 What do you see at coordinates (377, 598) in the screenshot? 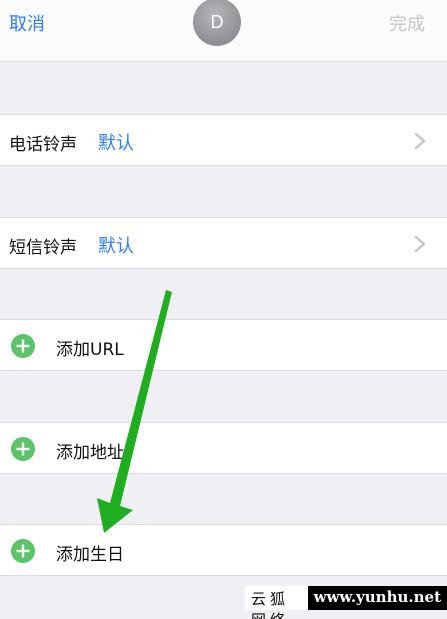
I see `watermark-site-url: www.yunhu.net` at bounding box center [377, 598].